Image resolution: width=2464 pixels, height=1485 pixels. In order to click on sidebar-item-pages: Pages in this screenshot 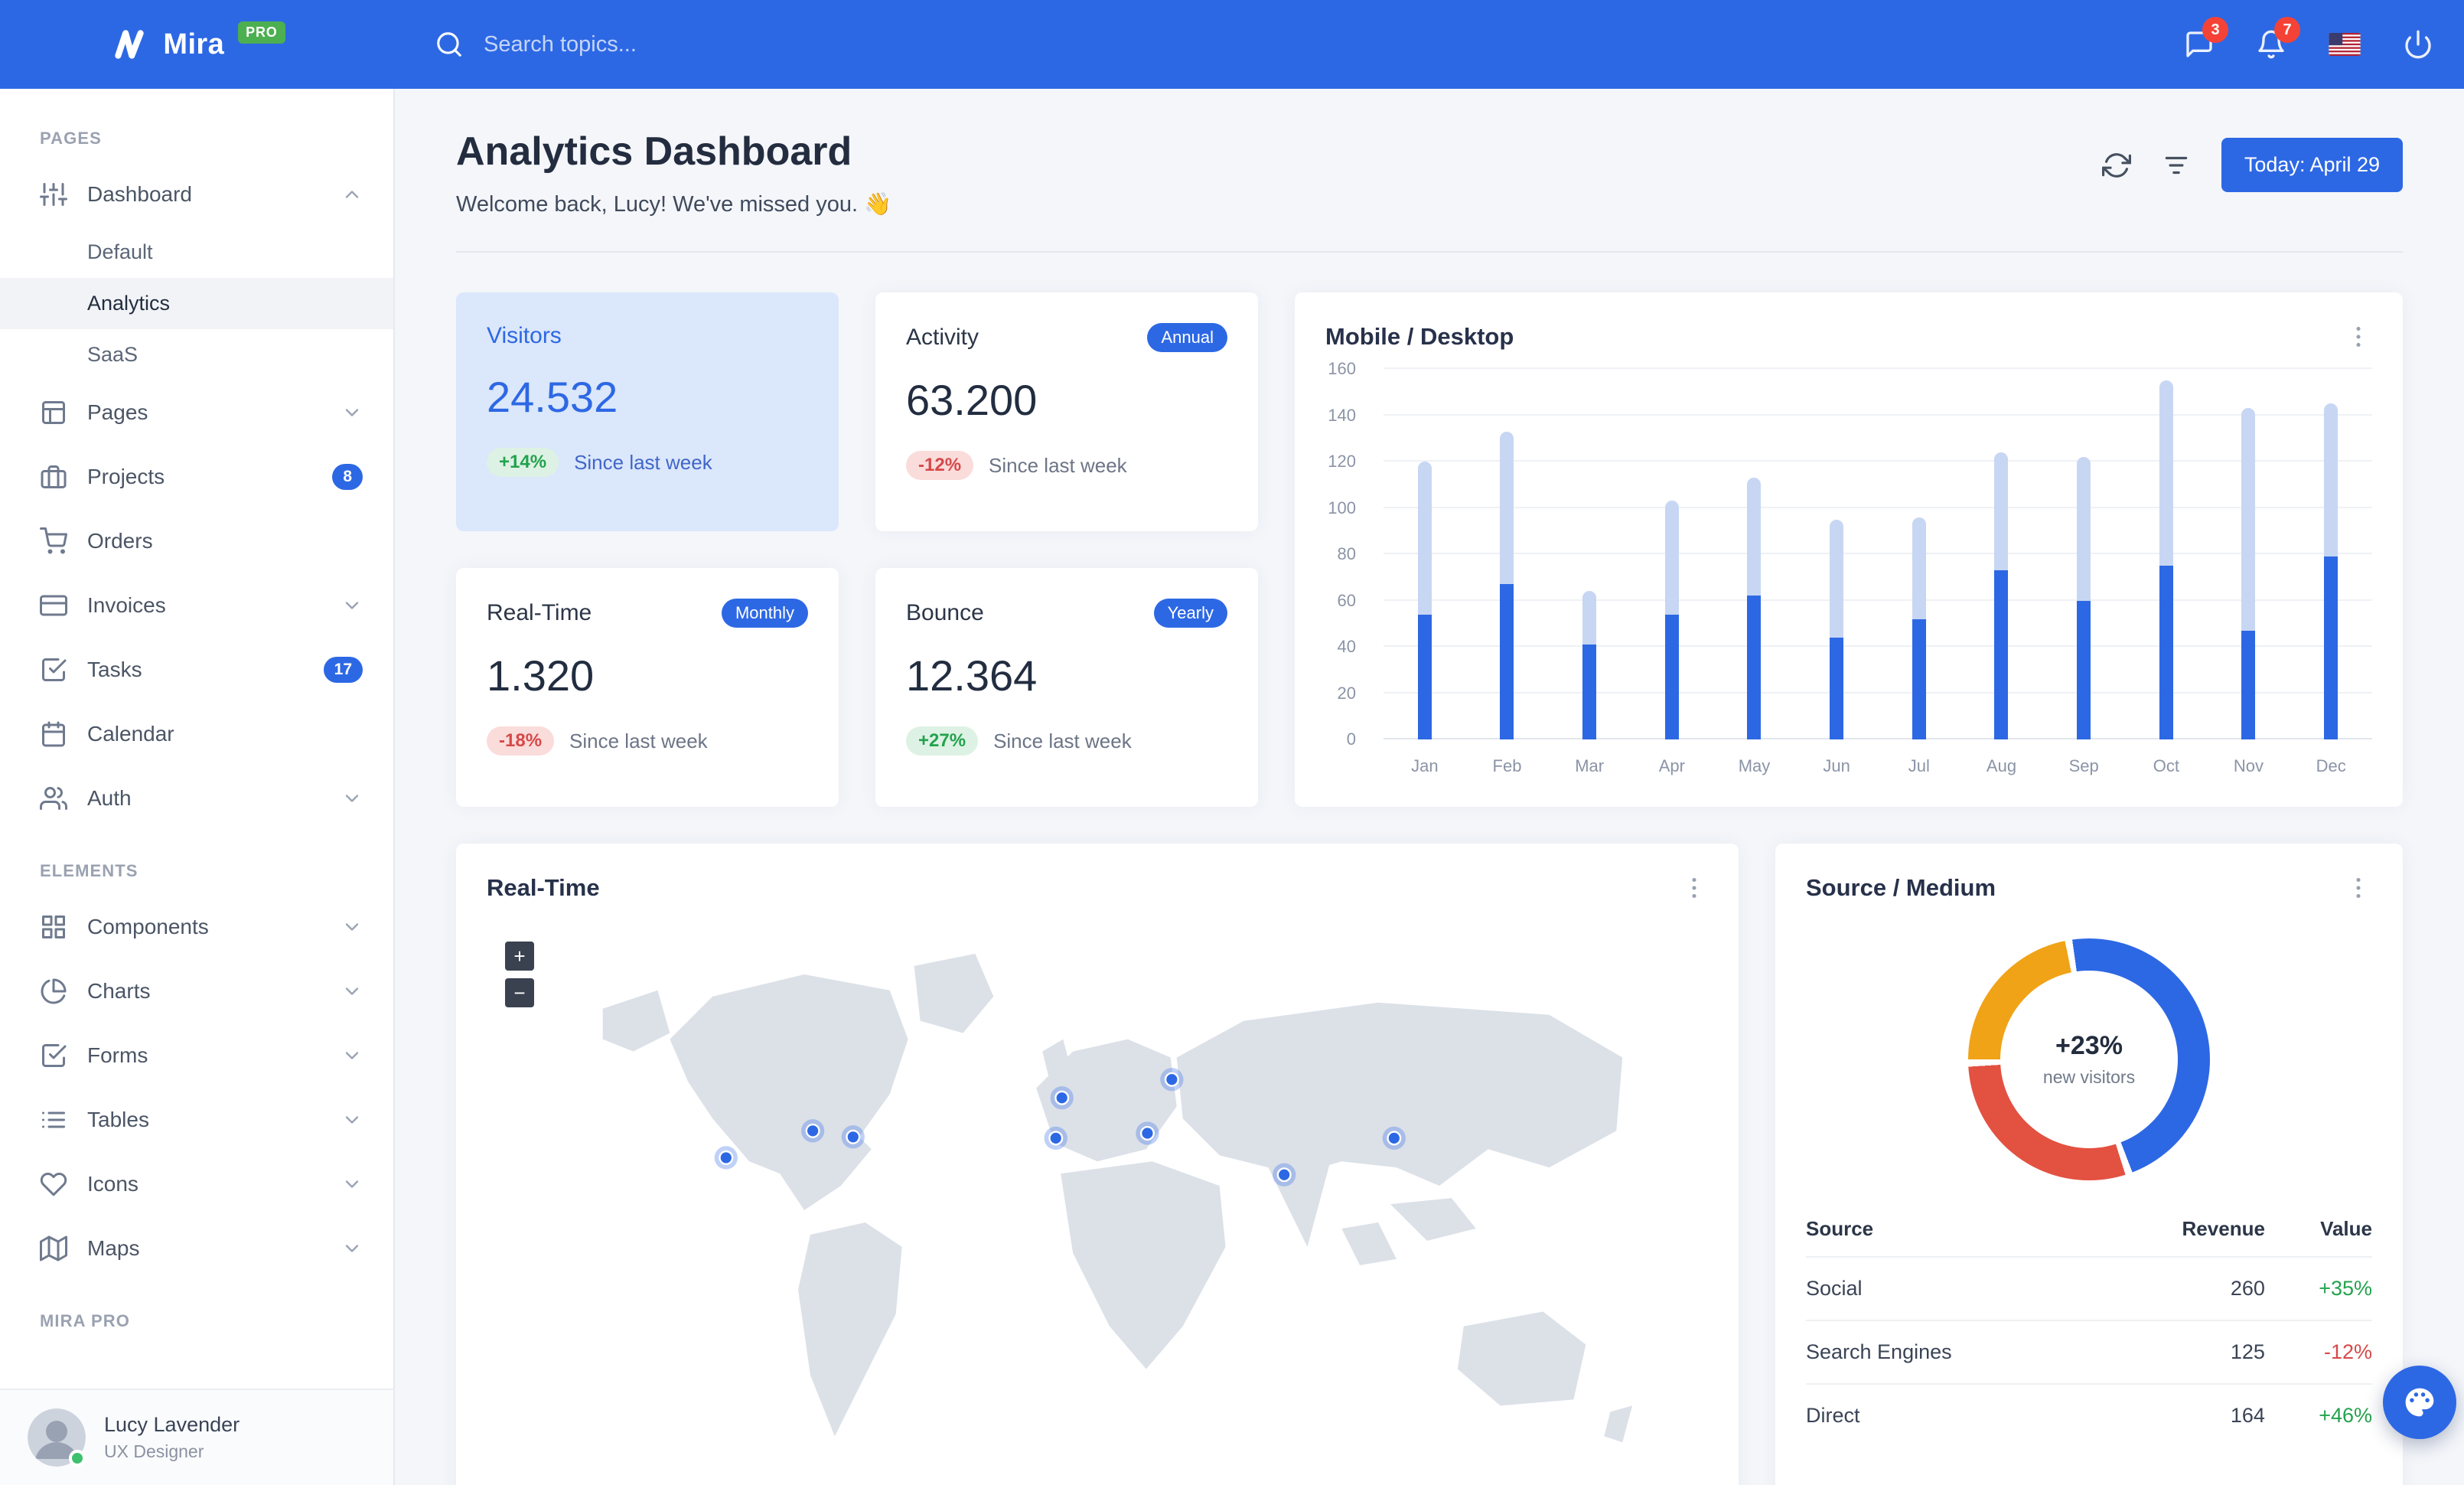, I will do `click(197, 412)`.